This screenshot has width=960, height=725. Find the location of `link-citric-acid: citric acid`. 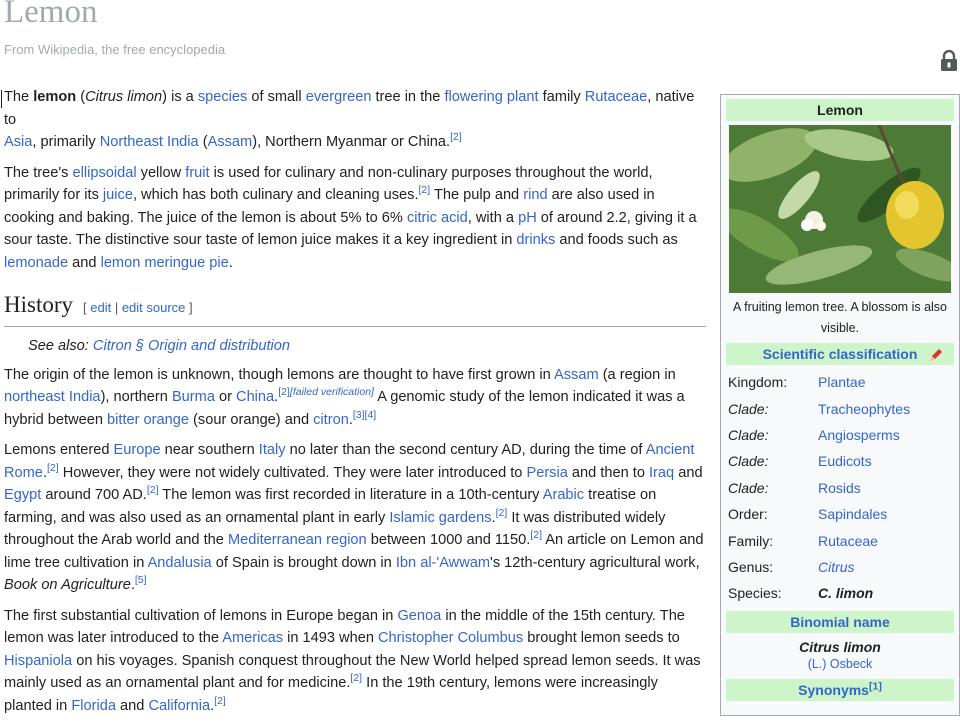

link-citric-acid: citric acid is located at coordinates (437, 218).